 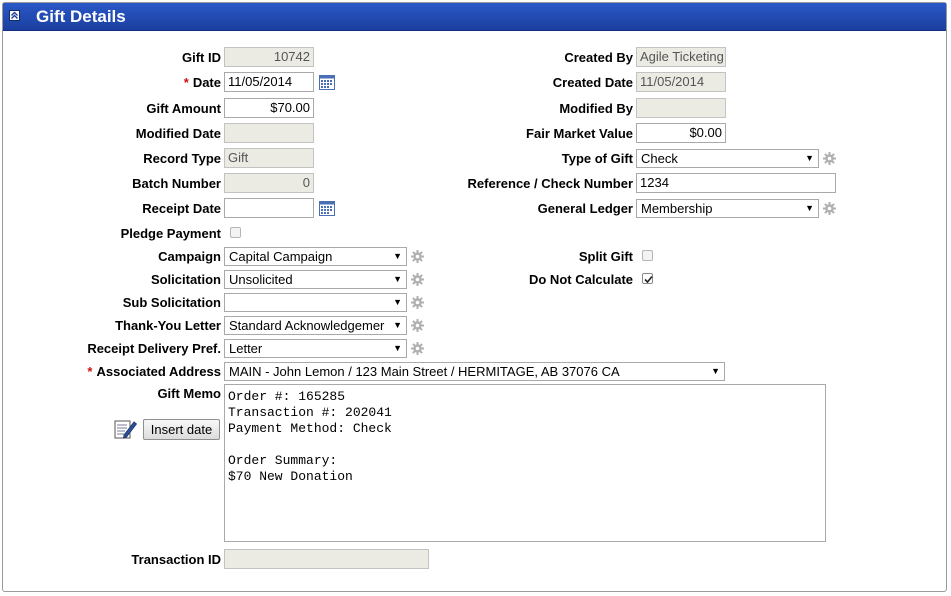 I want to click on gift-id-label: Gift ID, so click(x=201, y=57).